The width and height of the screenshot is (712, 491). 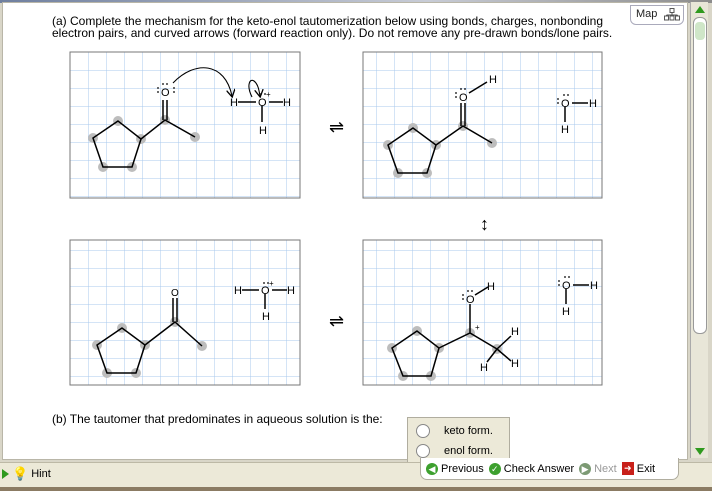 I want to click on expand-arrow-icon, so click(x=5, y=474).